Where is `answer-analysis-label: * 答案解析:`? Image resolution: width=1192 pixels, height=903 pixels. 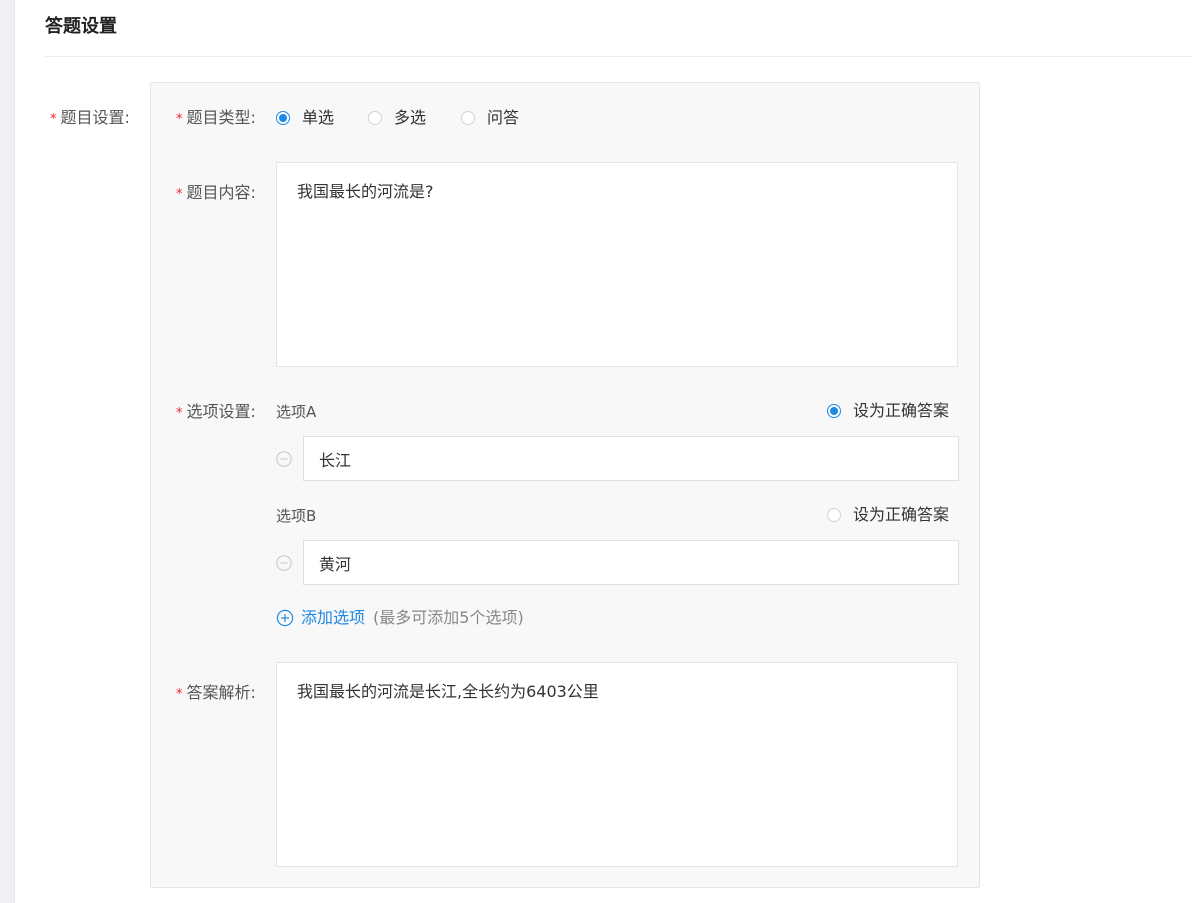
answer-analysis-label: * 答案解析: is located at coordinates (216, 692).